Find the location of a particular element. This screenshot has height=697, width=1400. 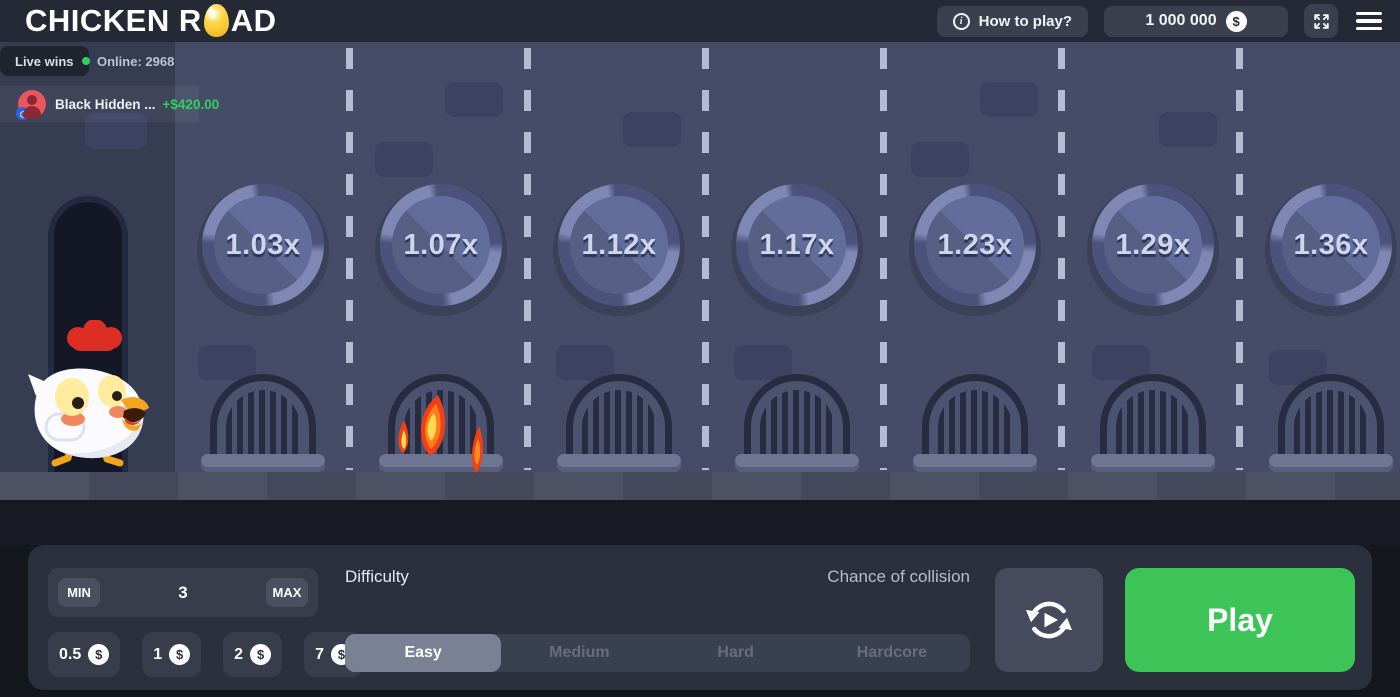

quick-bet-0.5: 0.5 $ is located at coordinates (84, 654).